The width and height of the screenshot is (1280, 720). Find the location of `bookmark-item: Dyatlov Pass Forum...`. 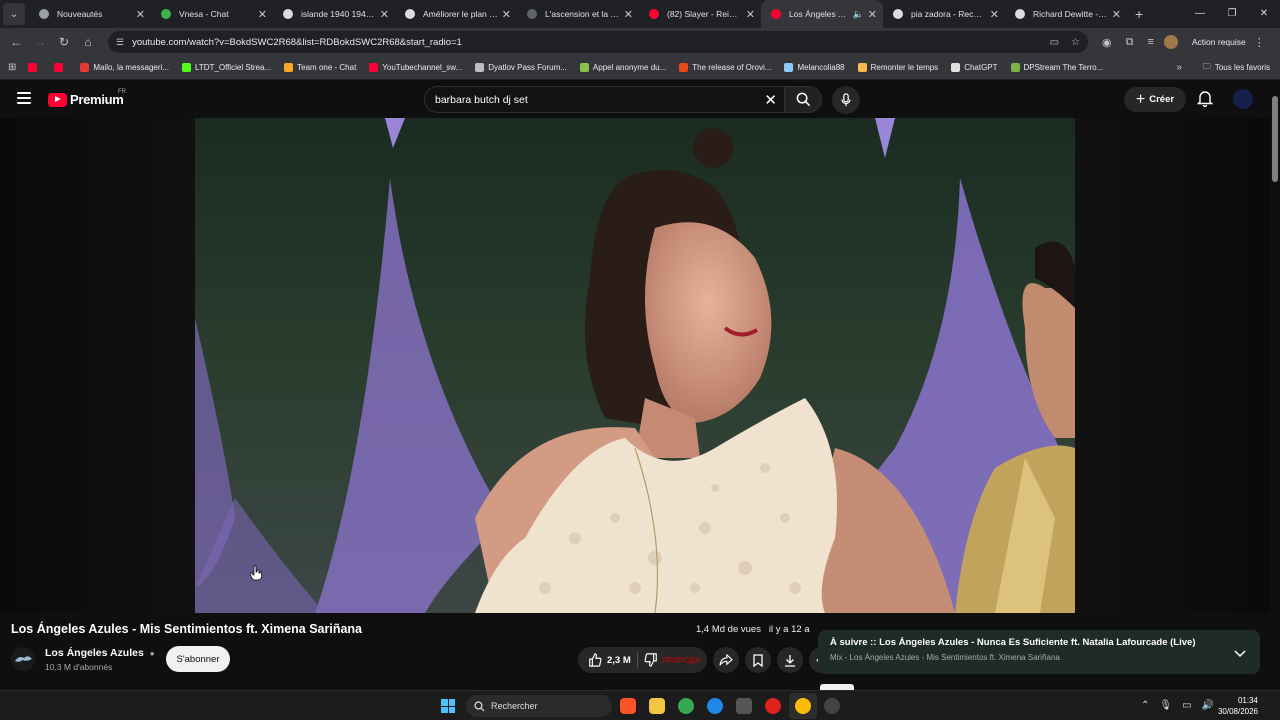

bookmark-item: Dyatlov Pass Forum... is located at coordinates (521, 67).